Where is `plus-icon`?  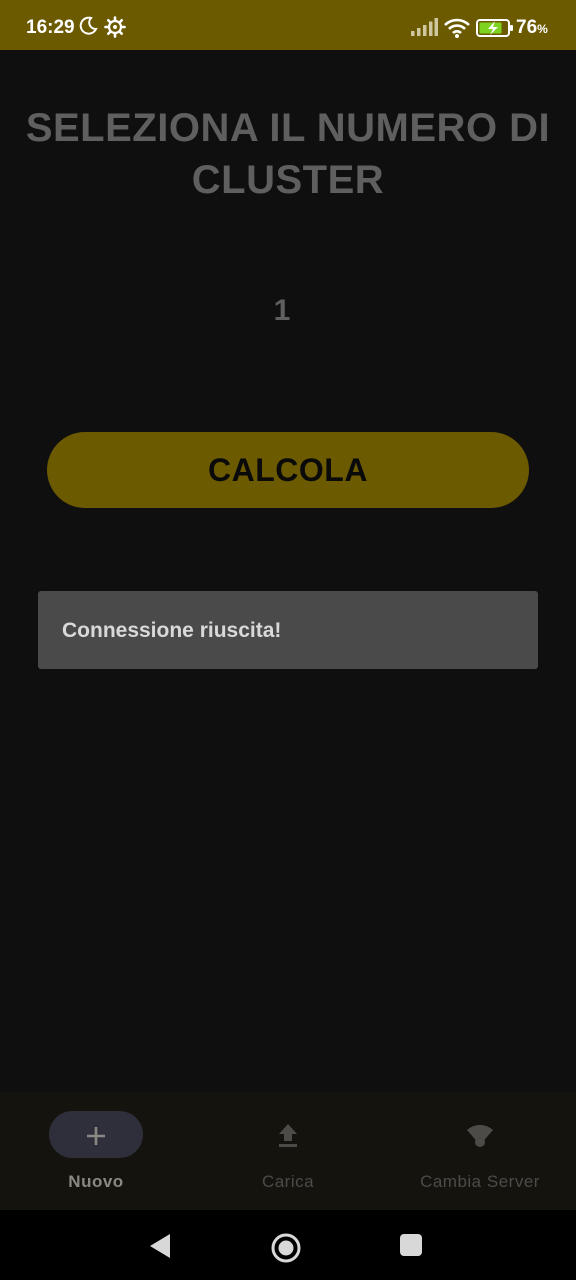 plus-icon is located at coordinates (96, 1136).